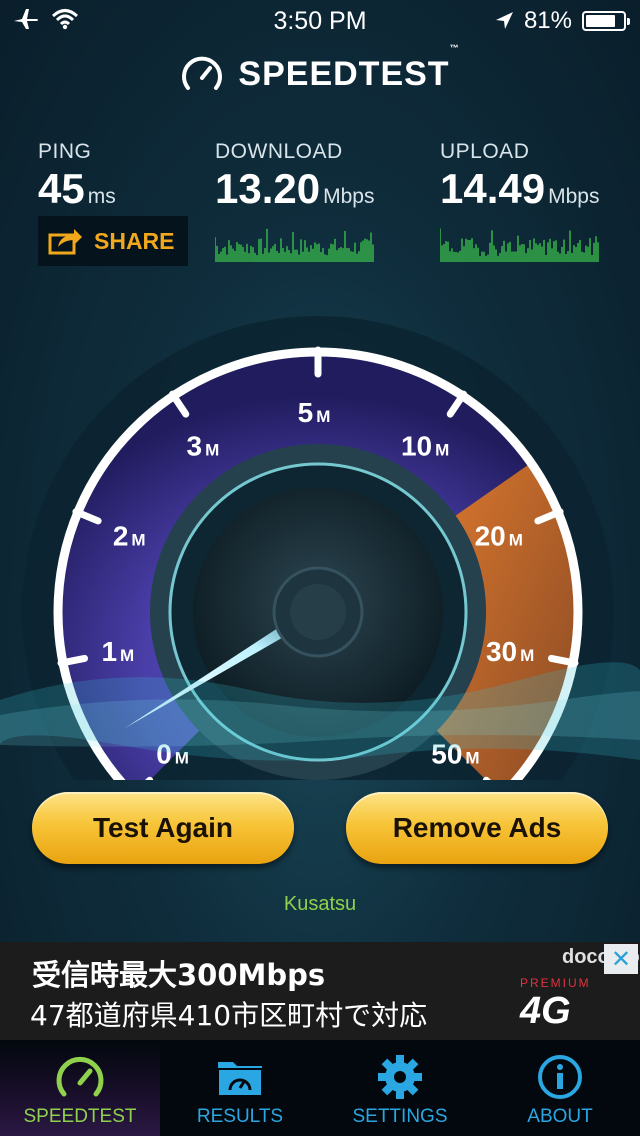  What do you see at coordinates (547, 20) in the screenshot?
I see `battery-percent: 81%` at bounding box center [547, 20].